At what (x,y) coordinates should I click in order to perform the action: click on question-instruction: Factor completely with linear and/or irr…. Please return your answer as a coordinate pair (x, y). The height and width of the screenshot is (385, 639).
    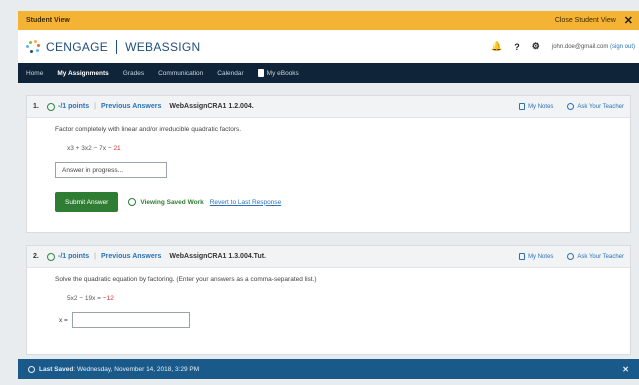
    Looking at the image, I should click on (148, 129).